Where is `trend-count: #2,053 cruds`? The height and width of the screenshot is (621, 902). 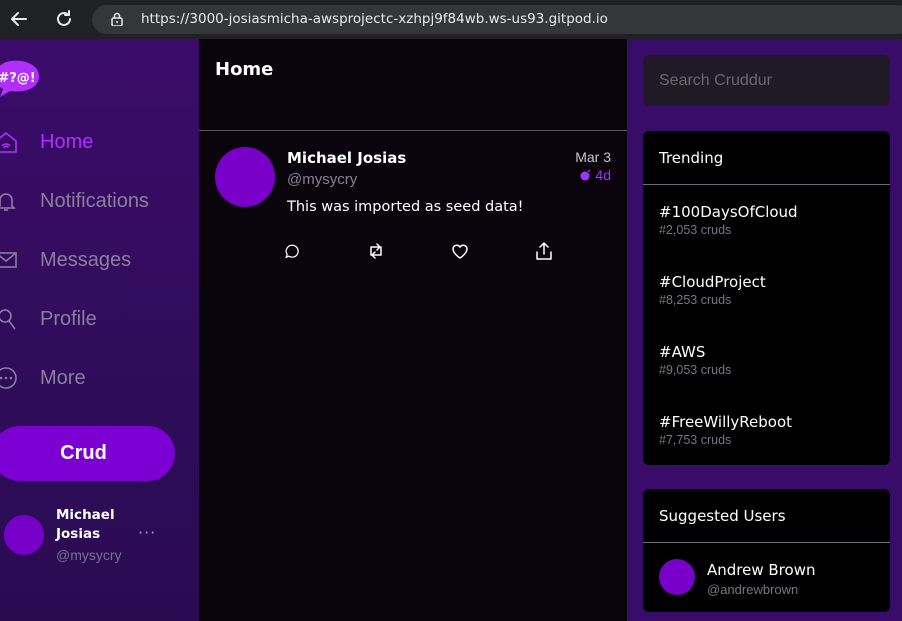
trend-count: #2,053 cruds is located at coordinates (695, 230).